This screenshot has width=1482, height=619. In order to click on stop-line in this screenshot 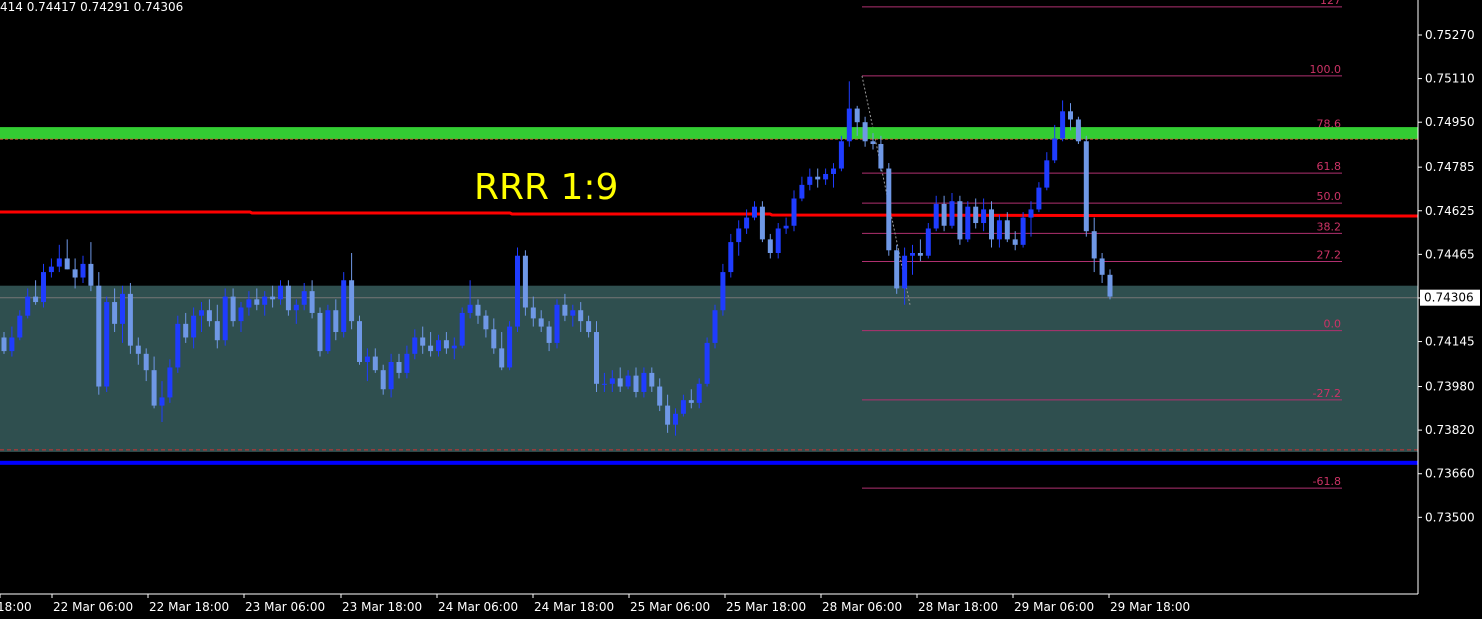, I will do `click(709, 462)`.